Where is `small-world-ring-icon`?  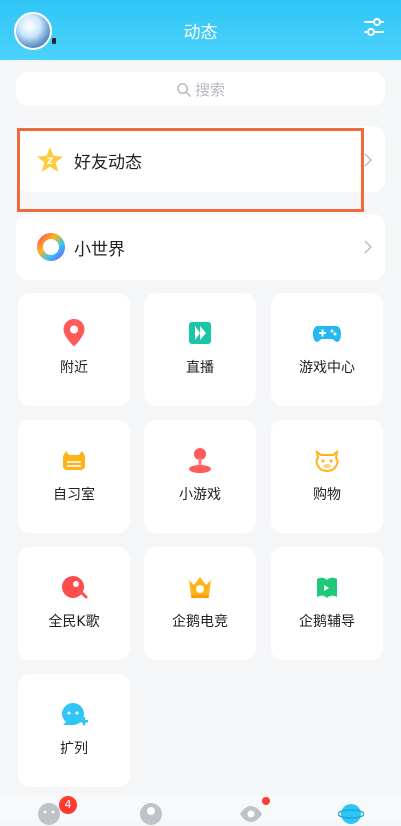 small-world-ring-icon is located at coordinates (51, 247).